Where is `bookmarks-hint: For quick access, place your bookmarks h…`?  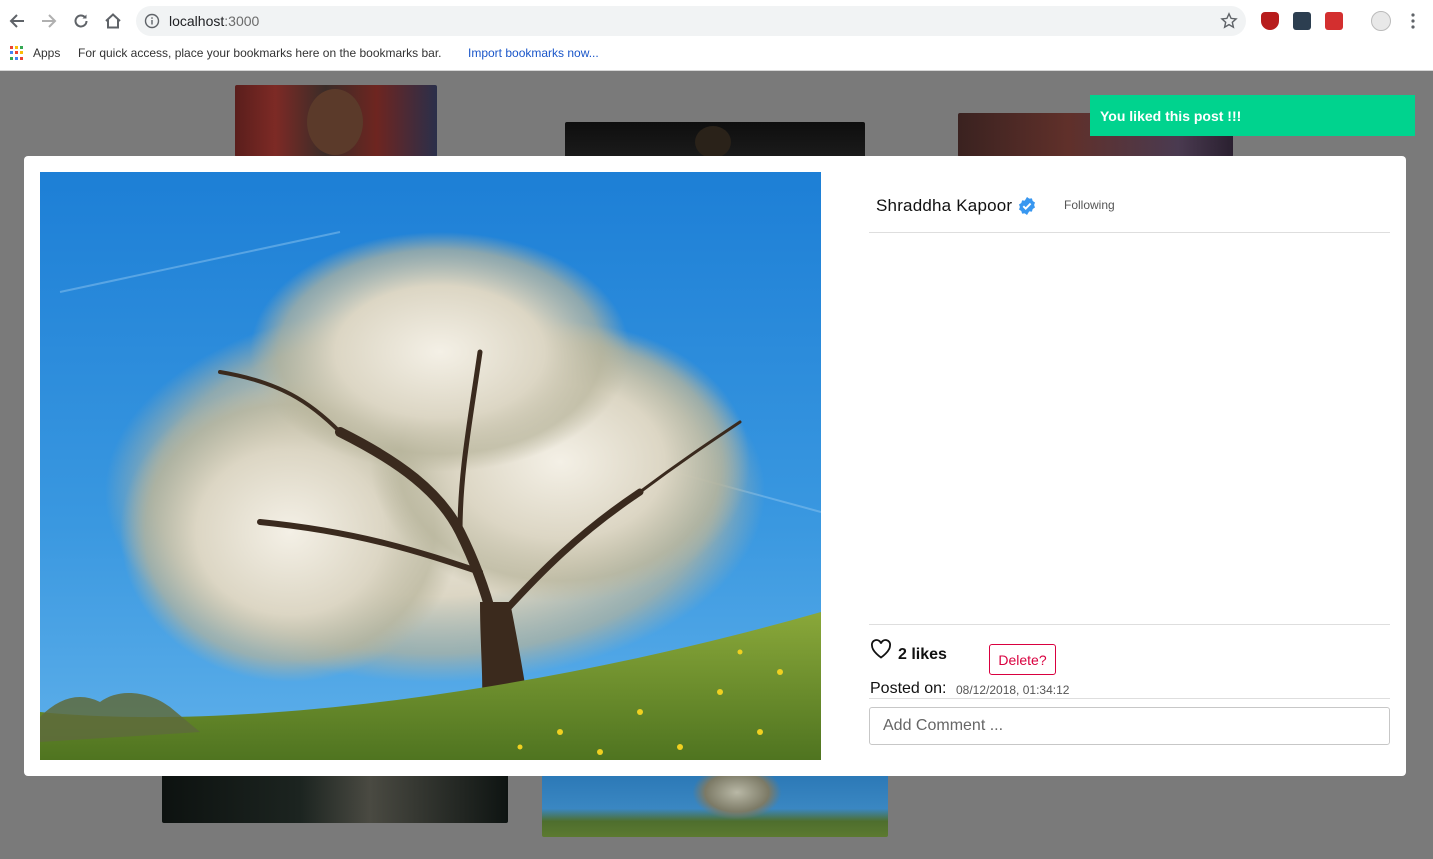
bookmarks-hint: For quick access, place your bookmarks h… is located at coordinates (260, 53).